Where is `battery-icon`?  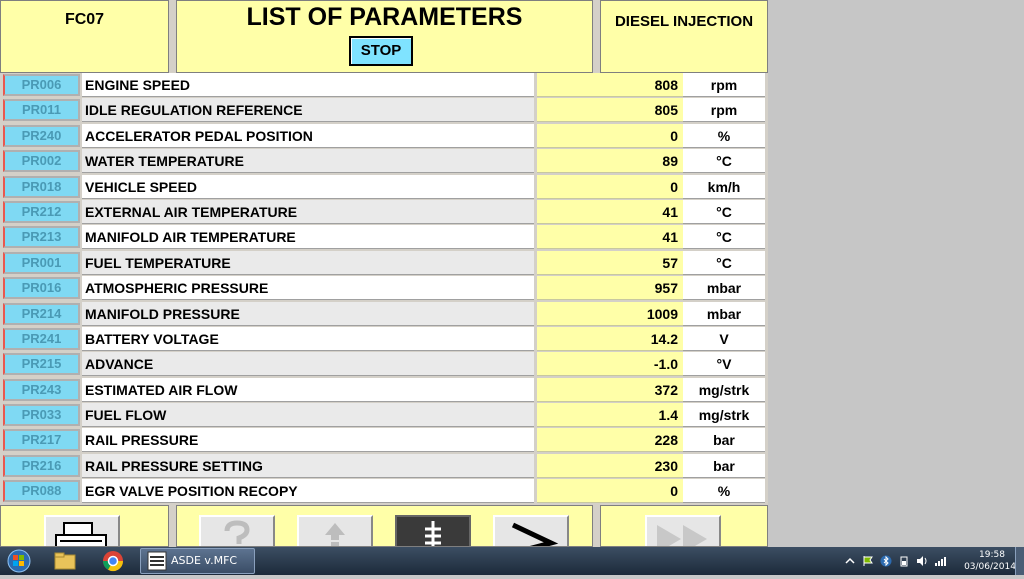
battery-icon is located at coordinates (904, 561).